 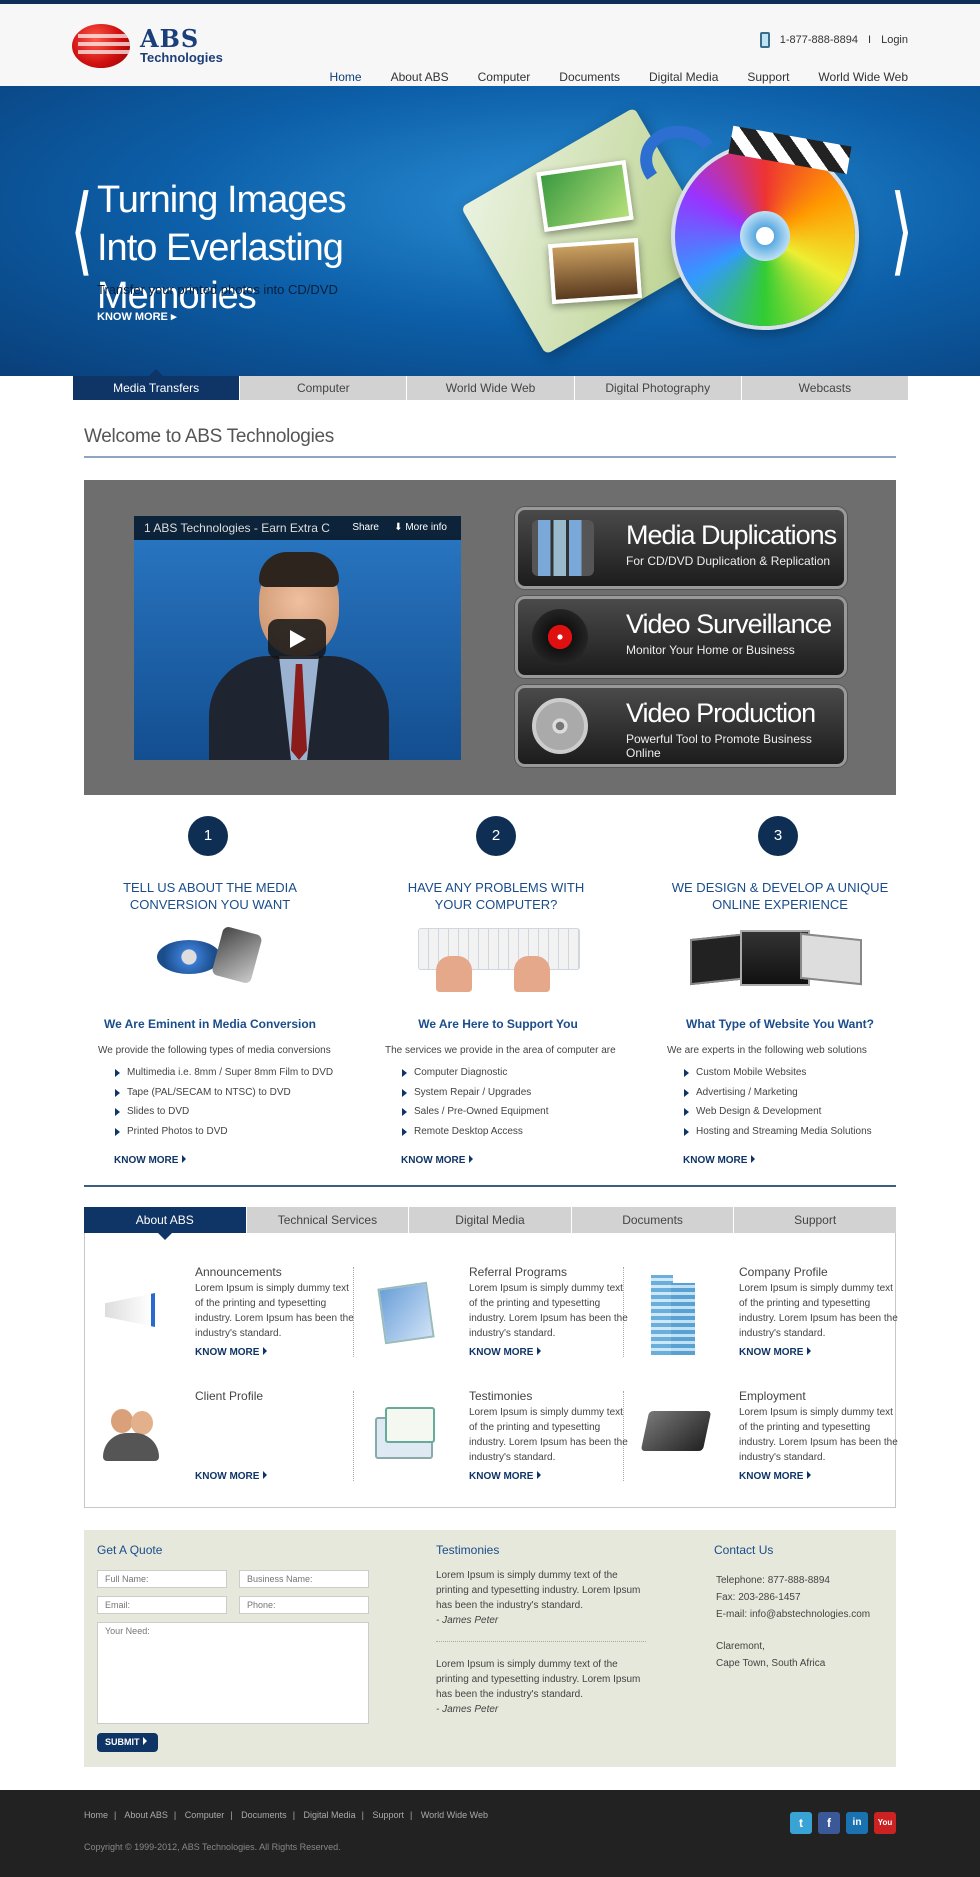 I want to click on footer-link-documents: Documents, so click(x=264, y=1815).